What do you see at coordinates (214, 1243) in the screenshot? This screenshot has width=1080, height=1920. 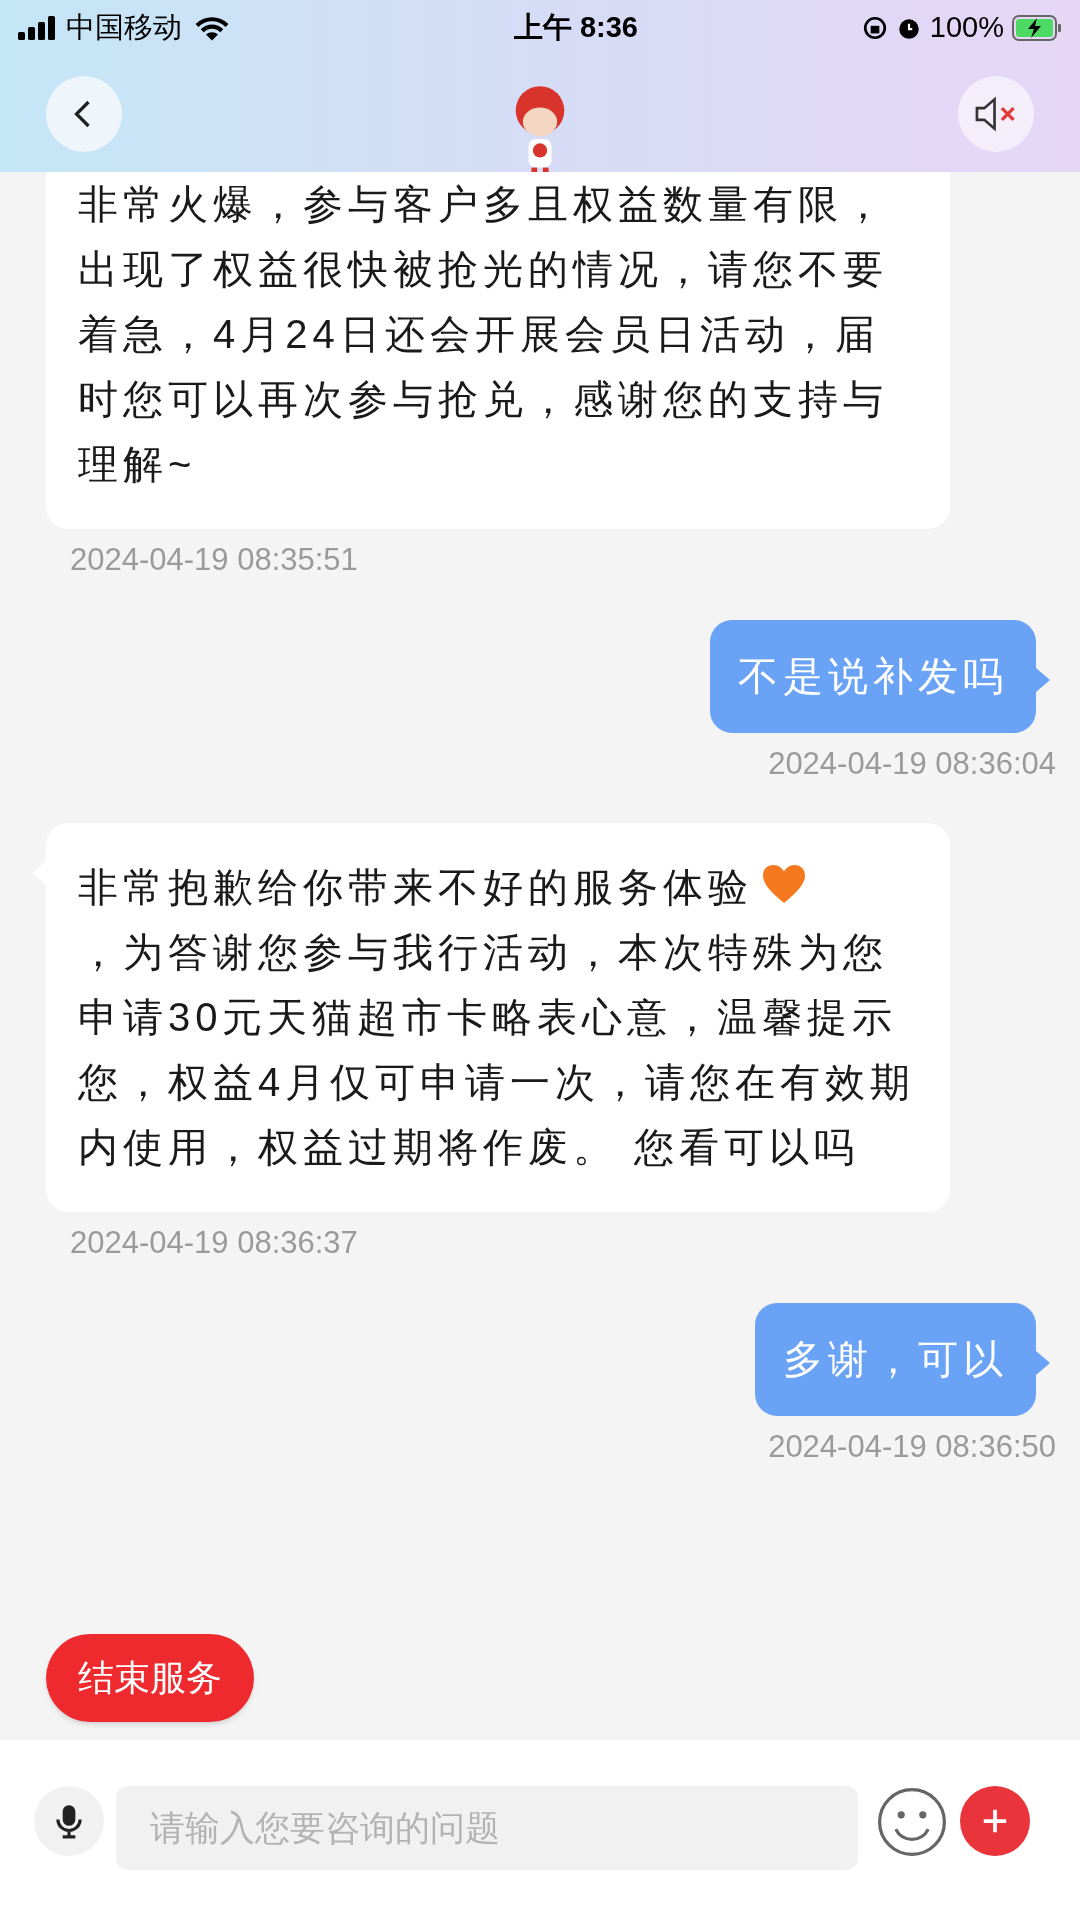 I see `message-timestamp: 2024-04-19 08:36:37` at bounding box center [214, 1243].